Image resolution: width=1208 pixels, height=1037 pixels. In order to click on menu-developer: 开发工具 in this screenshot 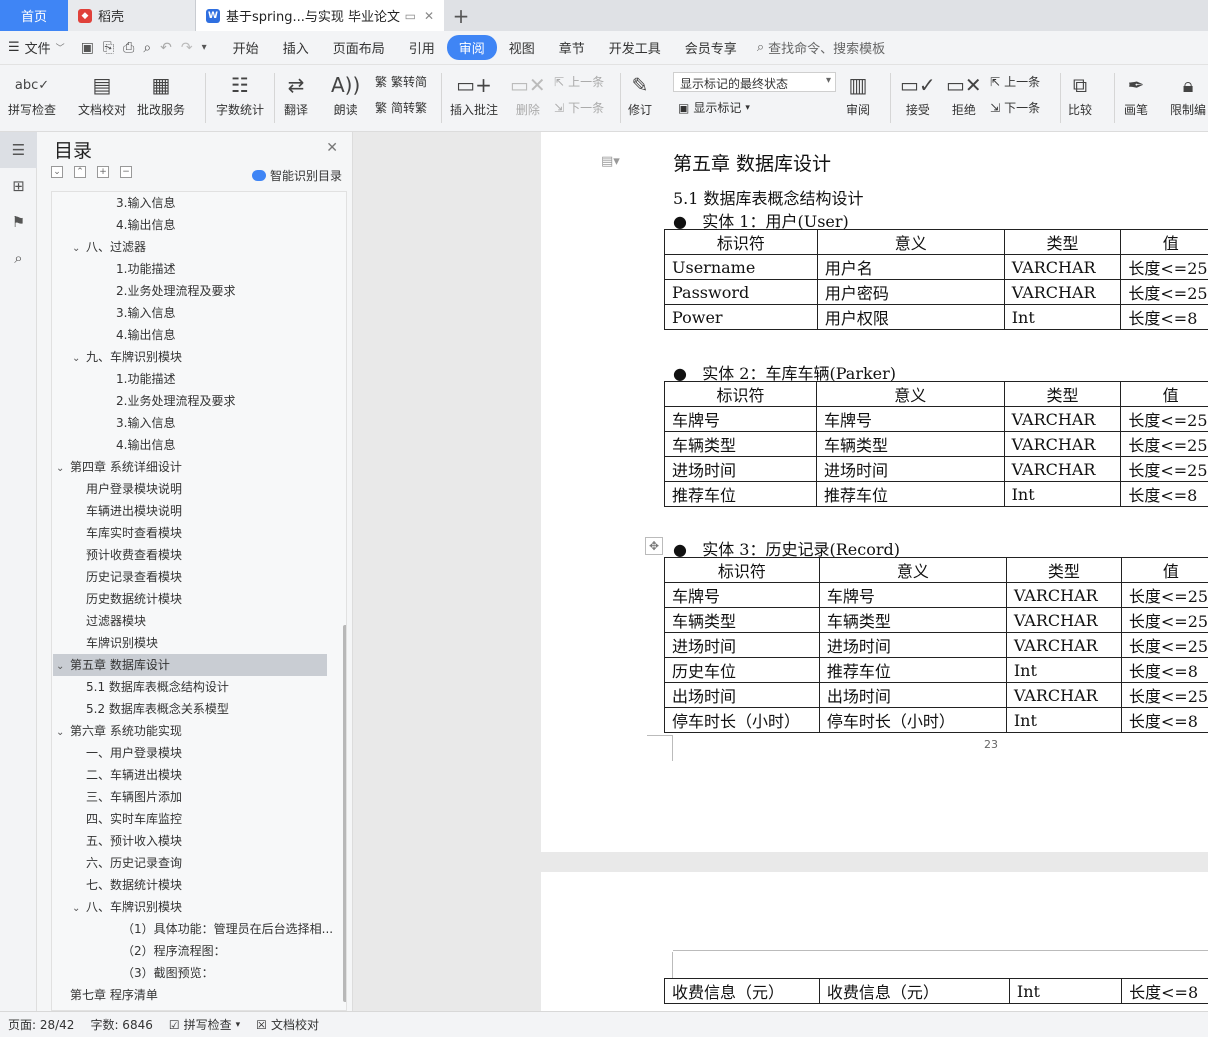, I will do `click(635, 47)`.